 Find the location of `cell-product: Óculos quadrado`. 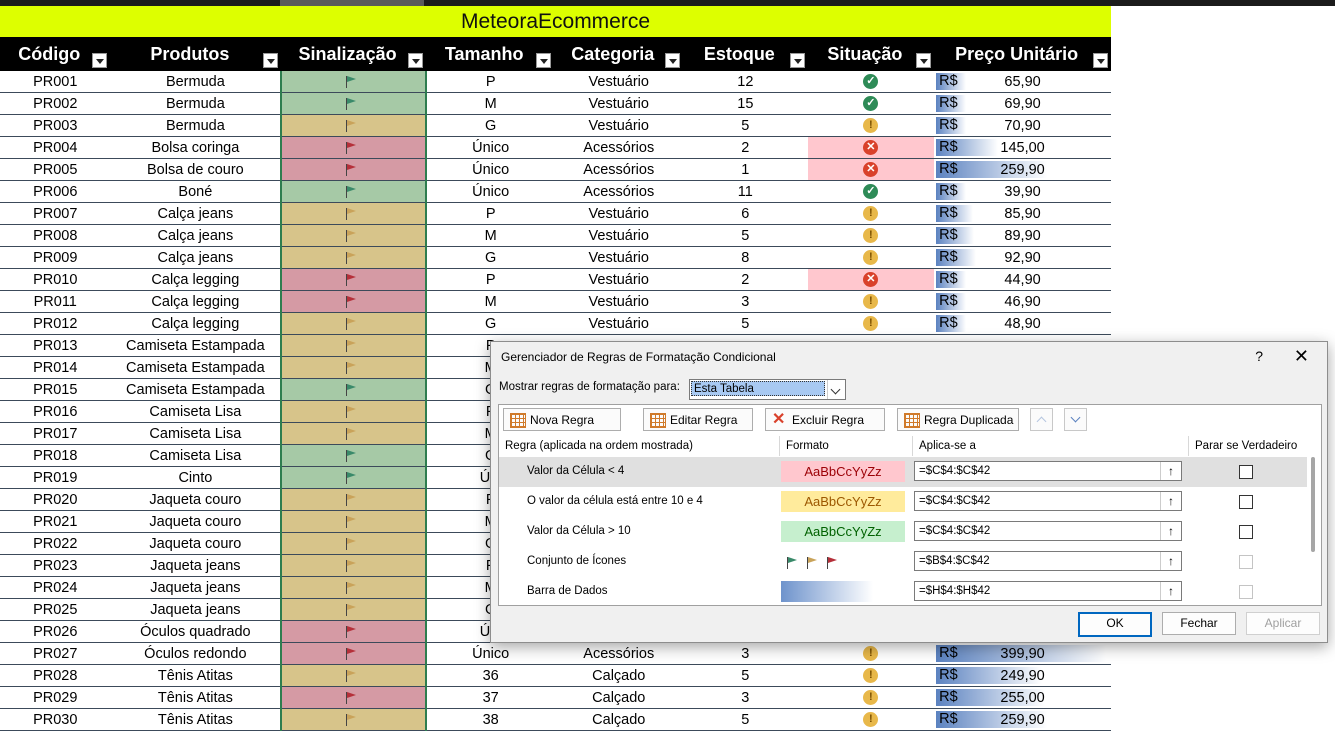

cell-product: Óculos quadrado is located at coordinates (196, 631).